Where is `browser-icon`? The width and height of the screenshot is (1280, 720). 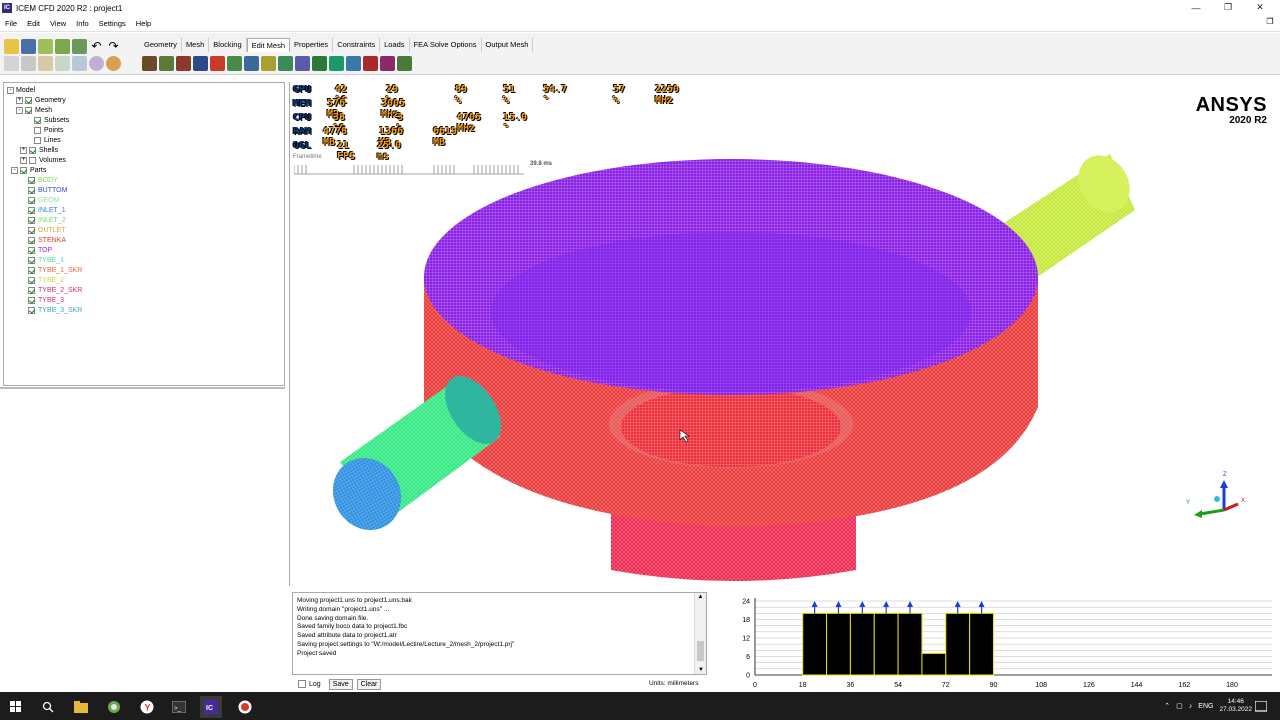 browser-icon is located at coordinates (114, 707).